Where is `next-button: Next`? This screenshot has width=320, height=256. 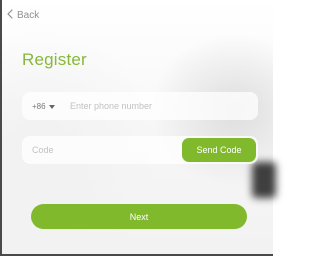
next-button: Next is located at coordinates (139, 216).